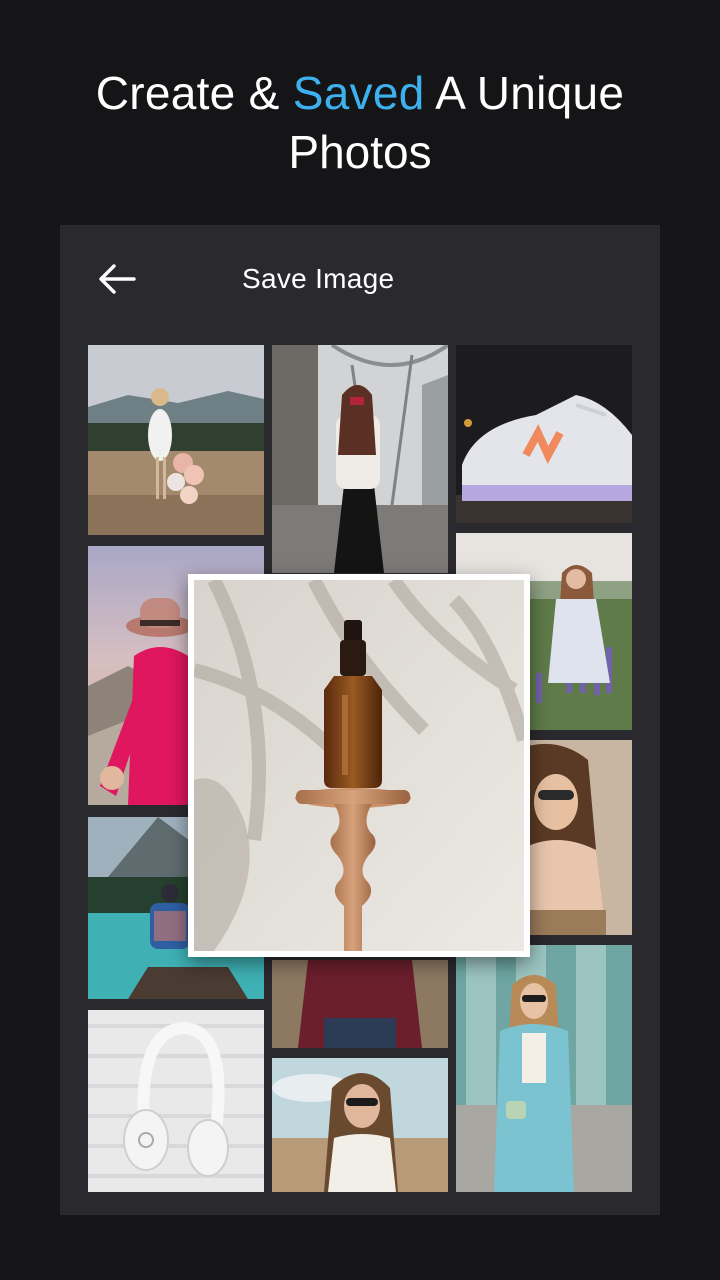 The height and width of the screenshot is (1280, 720). What do you see at coordinates (360, 1004) in the screenshot?
I see `sweater-woman-photo` at bounding box center [360, 1004].